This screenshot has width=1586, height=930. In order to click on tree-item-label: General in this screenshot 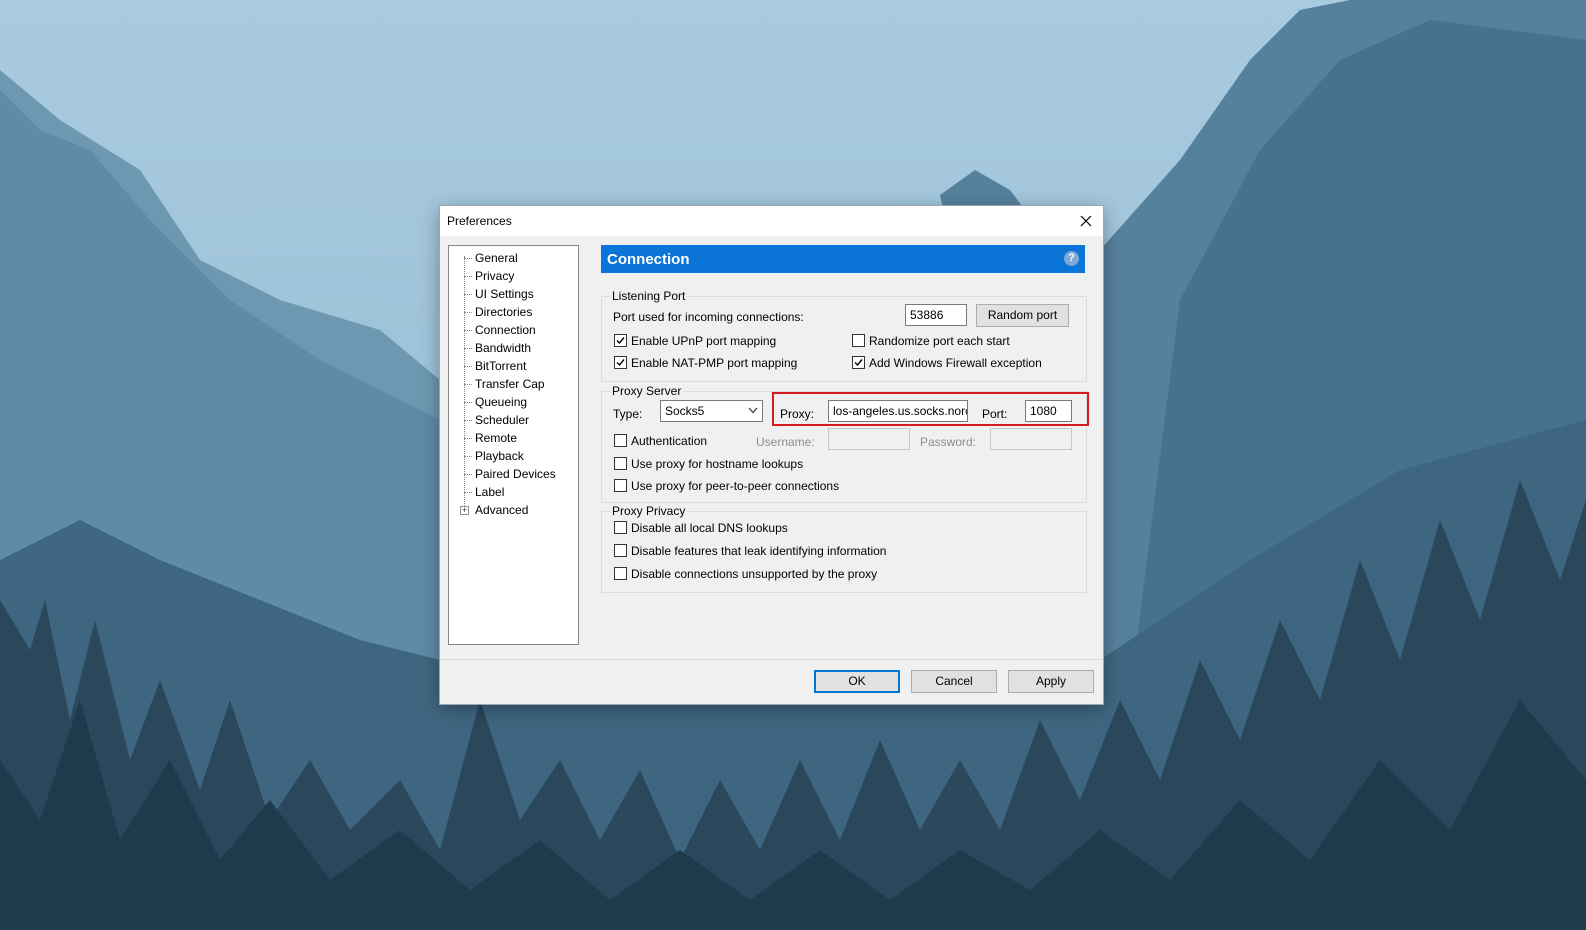, I will do `click(496, 258)`.